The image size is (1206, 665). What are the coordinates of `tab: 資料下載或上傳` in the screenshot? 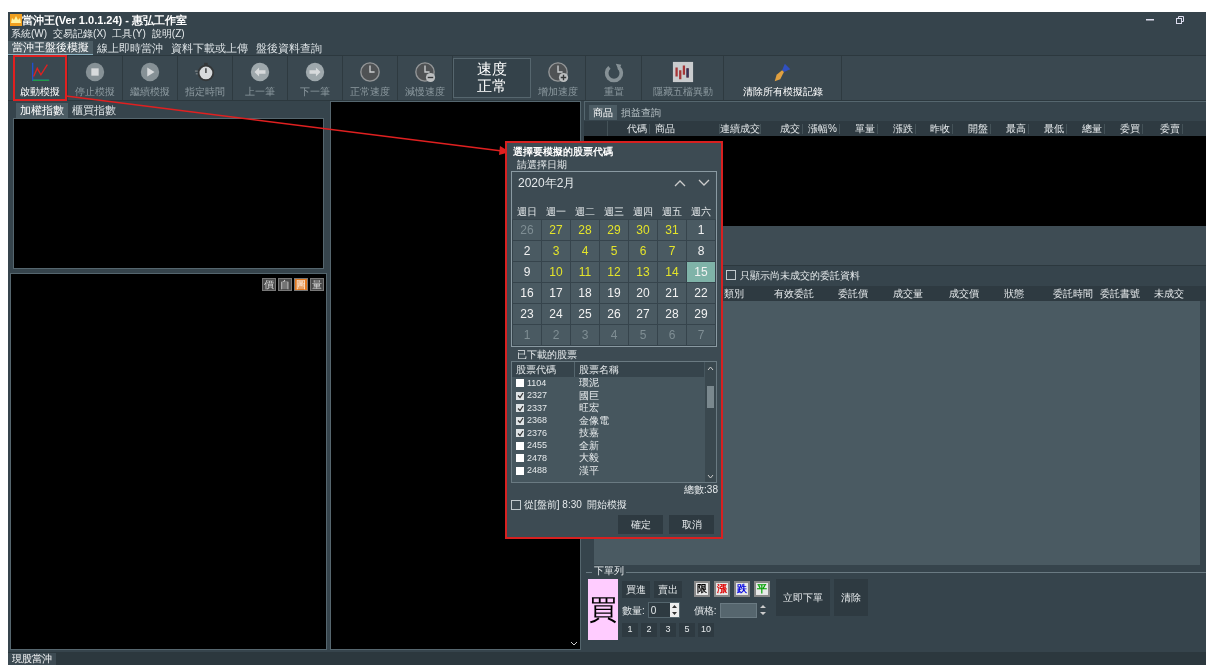 It's located at (209, 48).